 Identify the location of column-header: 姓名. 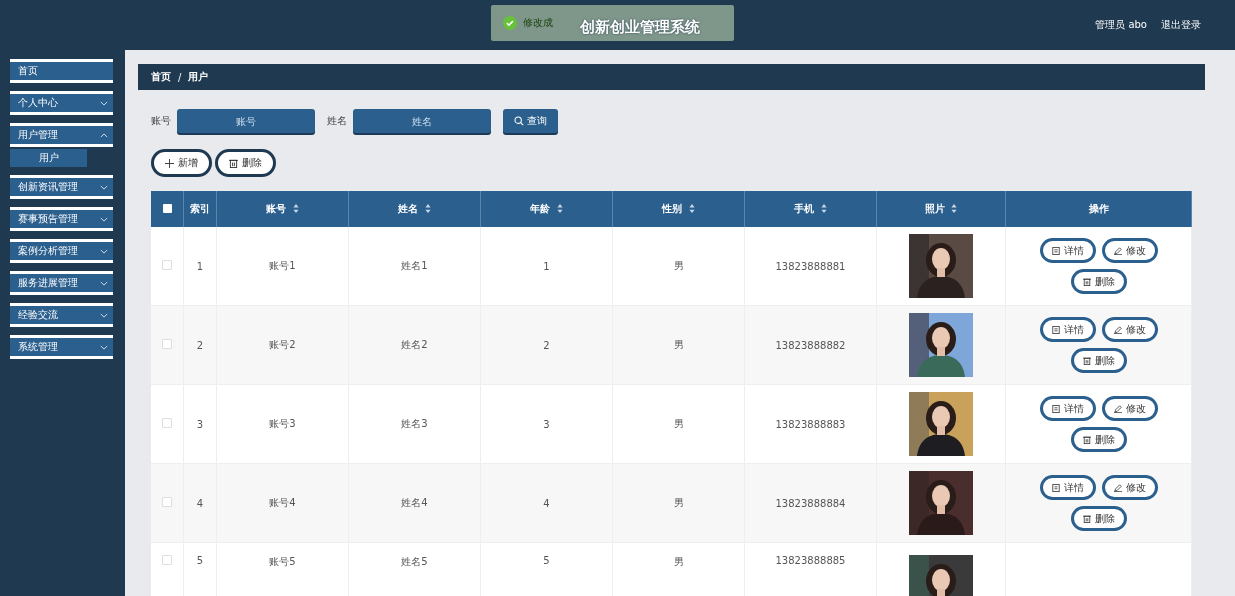
(414, 209).